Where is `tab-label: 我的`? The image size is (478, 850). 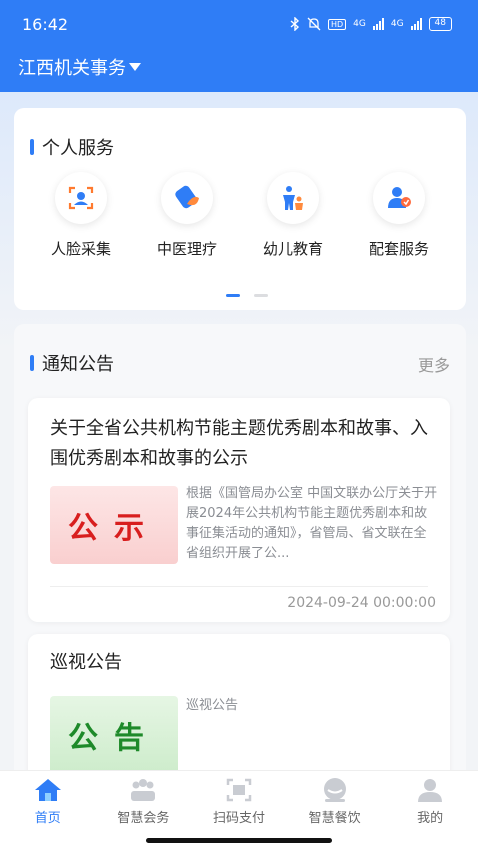 tab-label: 我的 is located at coordinates (430, 818).